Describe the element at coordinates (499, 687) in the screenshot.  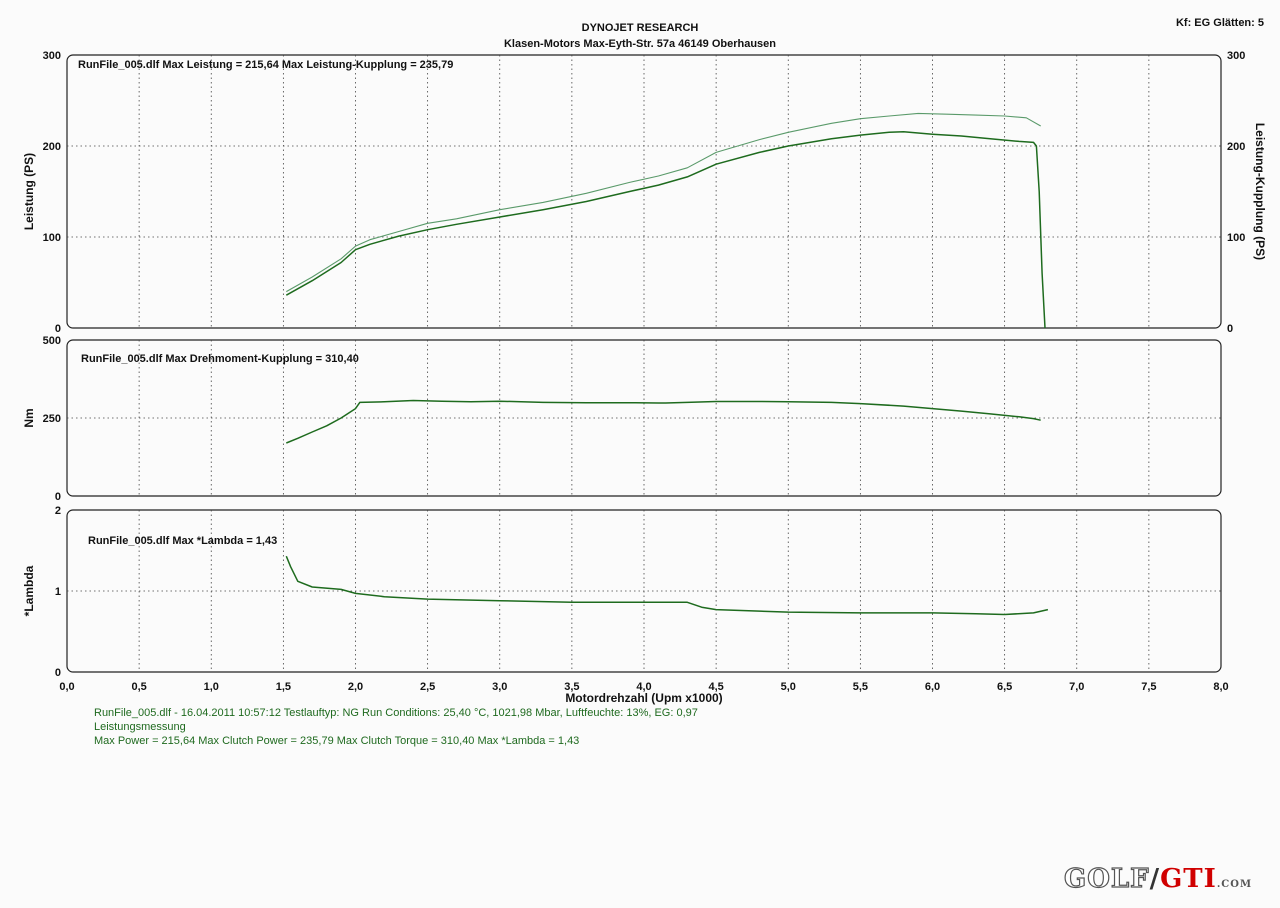
I see `x-tick-label: 3,0` at that location.